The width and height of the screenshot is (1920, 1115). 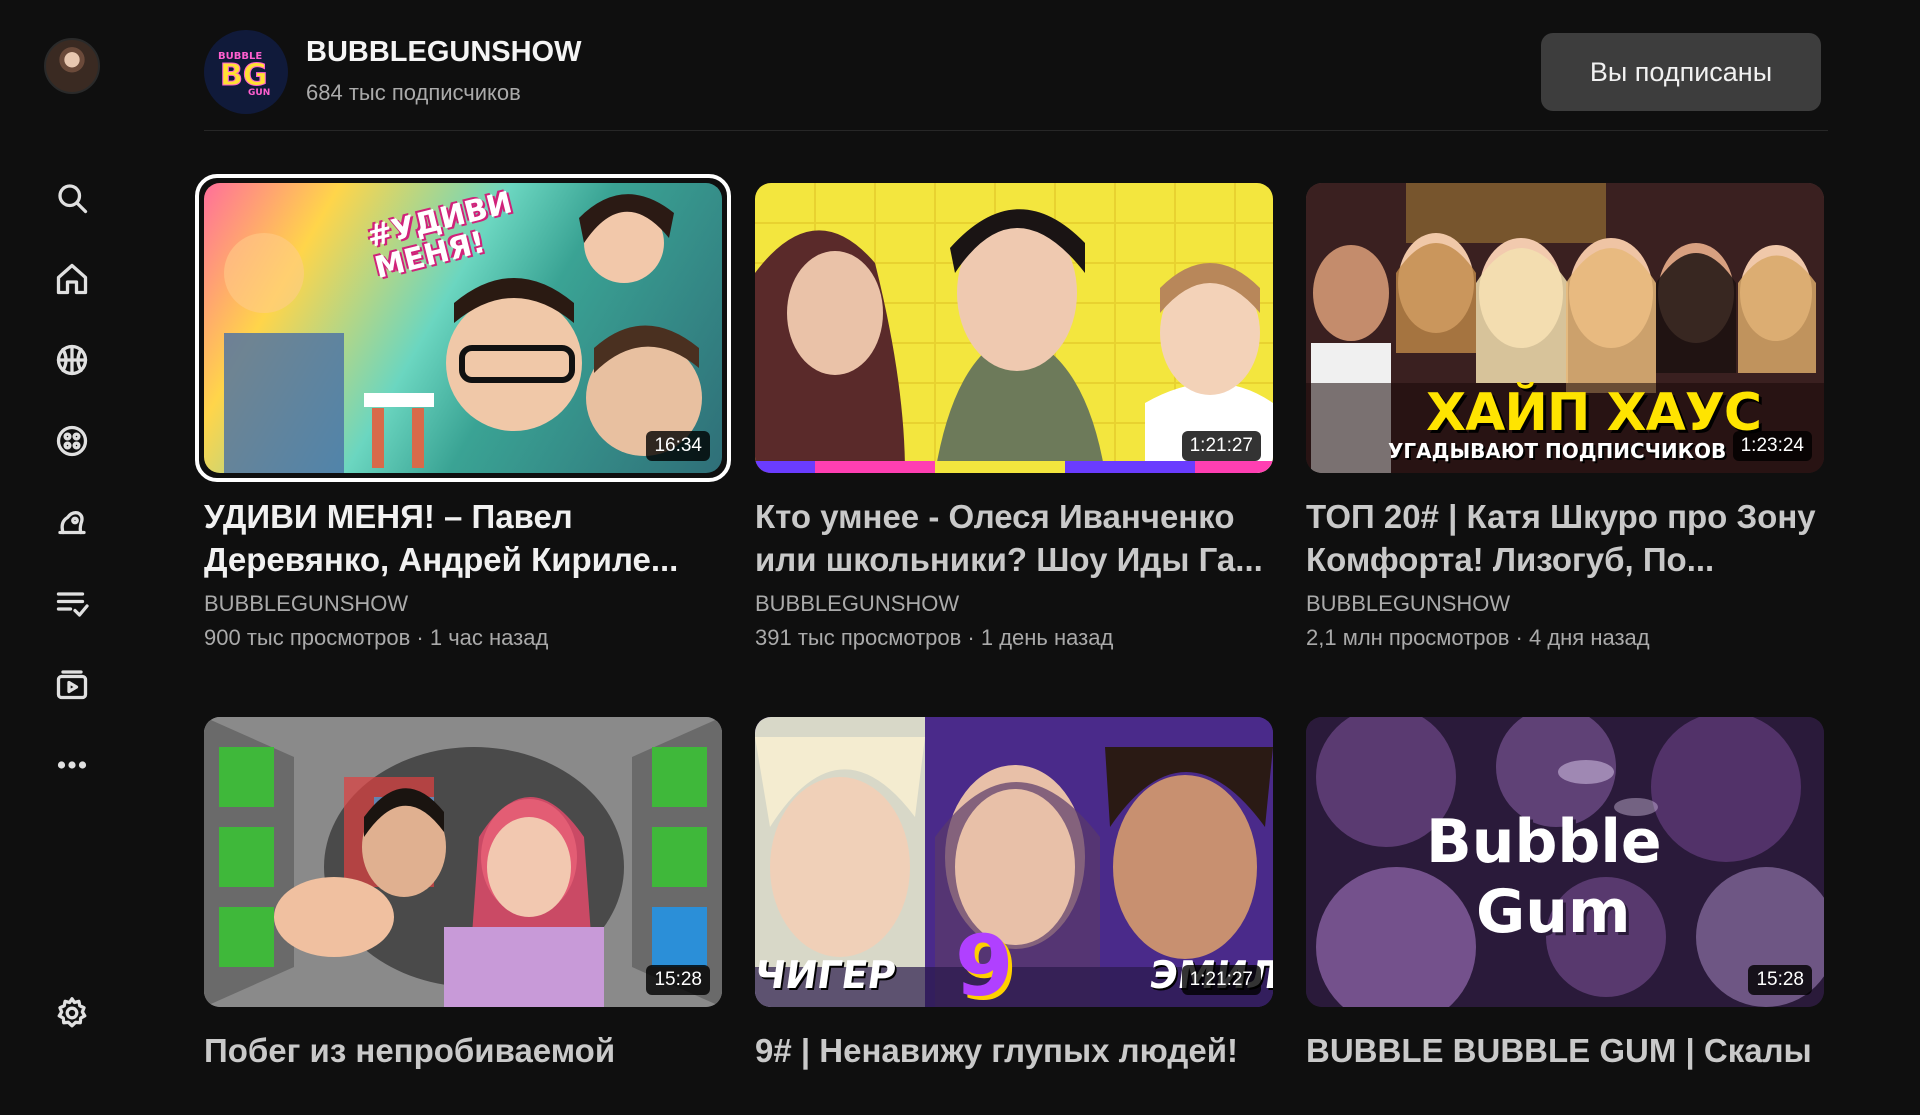 What do you see at coordinates (678, 446) in the screenshot?
I see `video-duration: 16:34` at bounding box center [678, 446].